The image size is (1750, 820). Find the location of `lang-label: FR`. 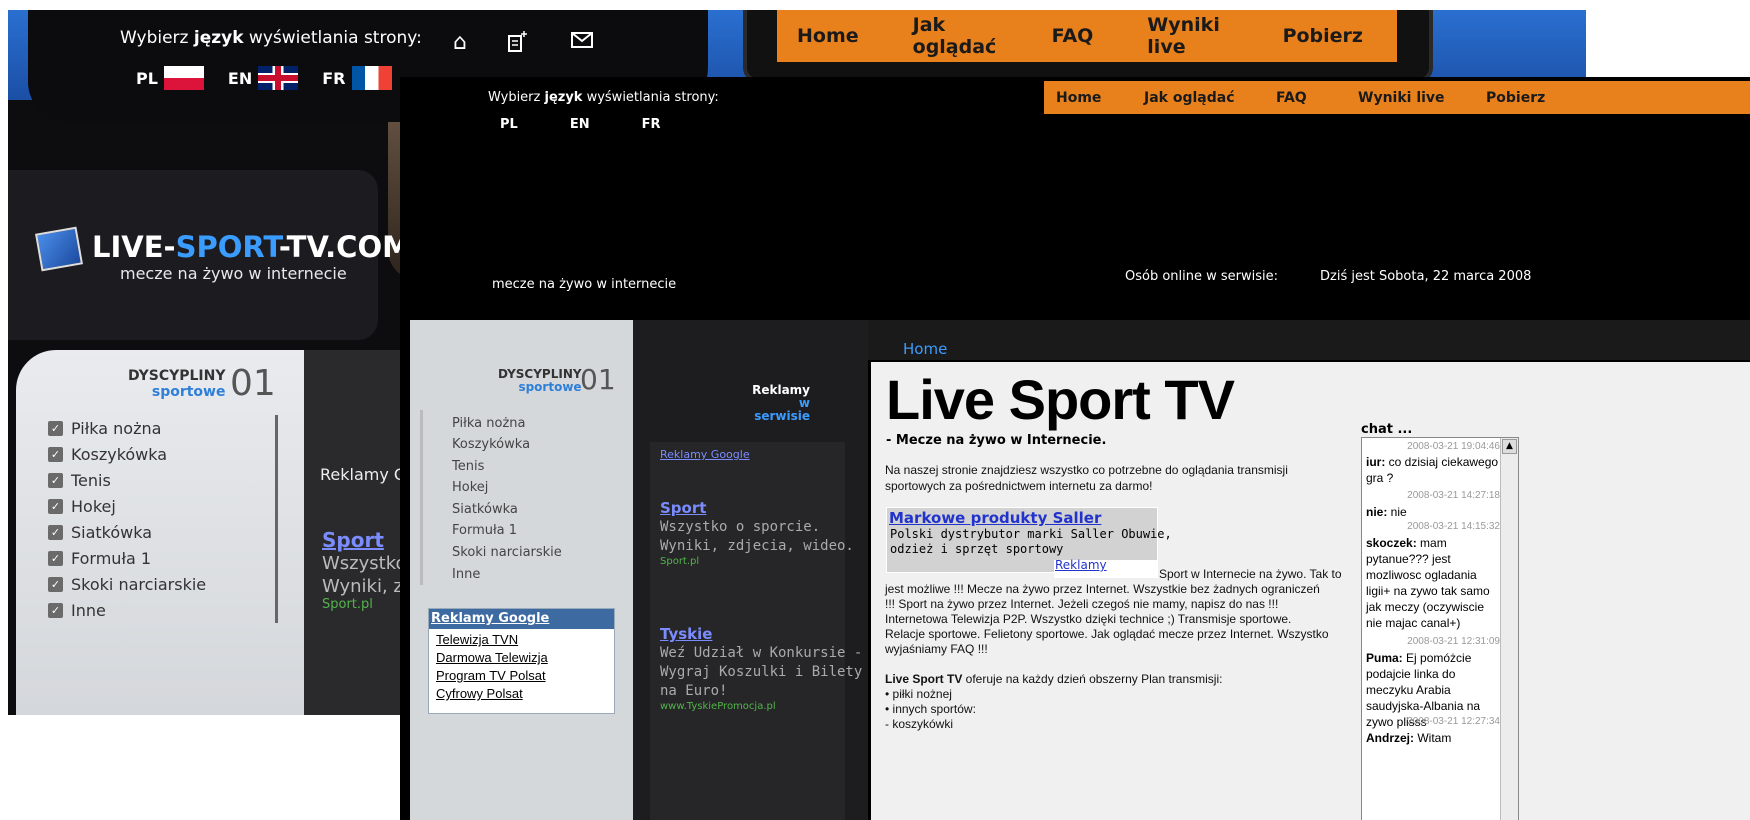

lang-label: FR is located at coordinates (334, 78).